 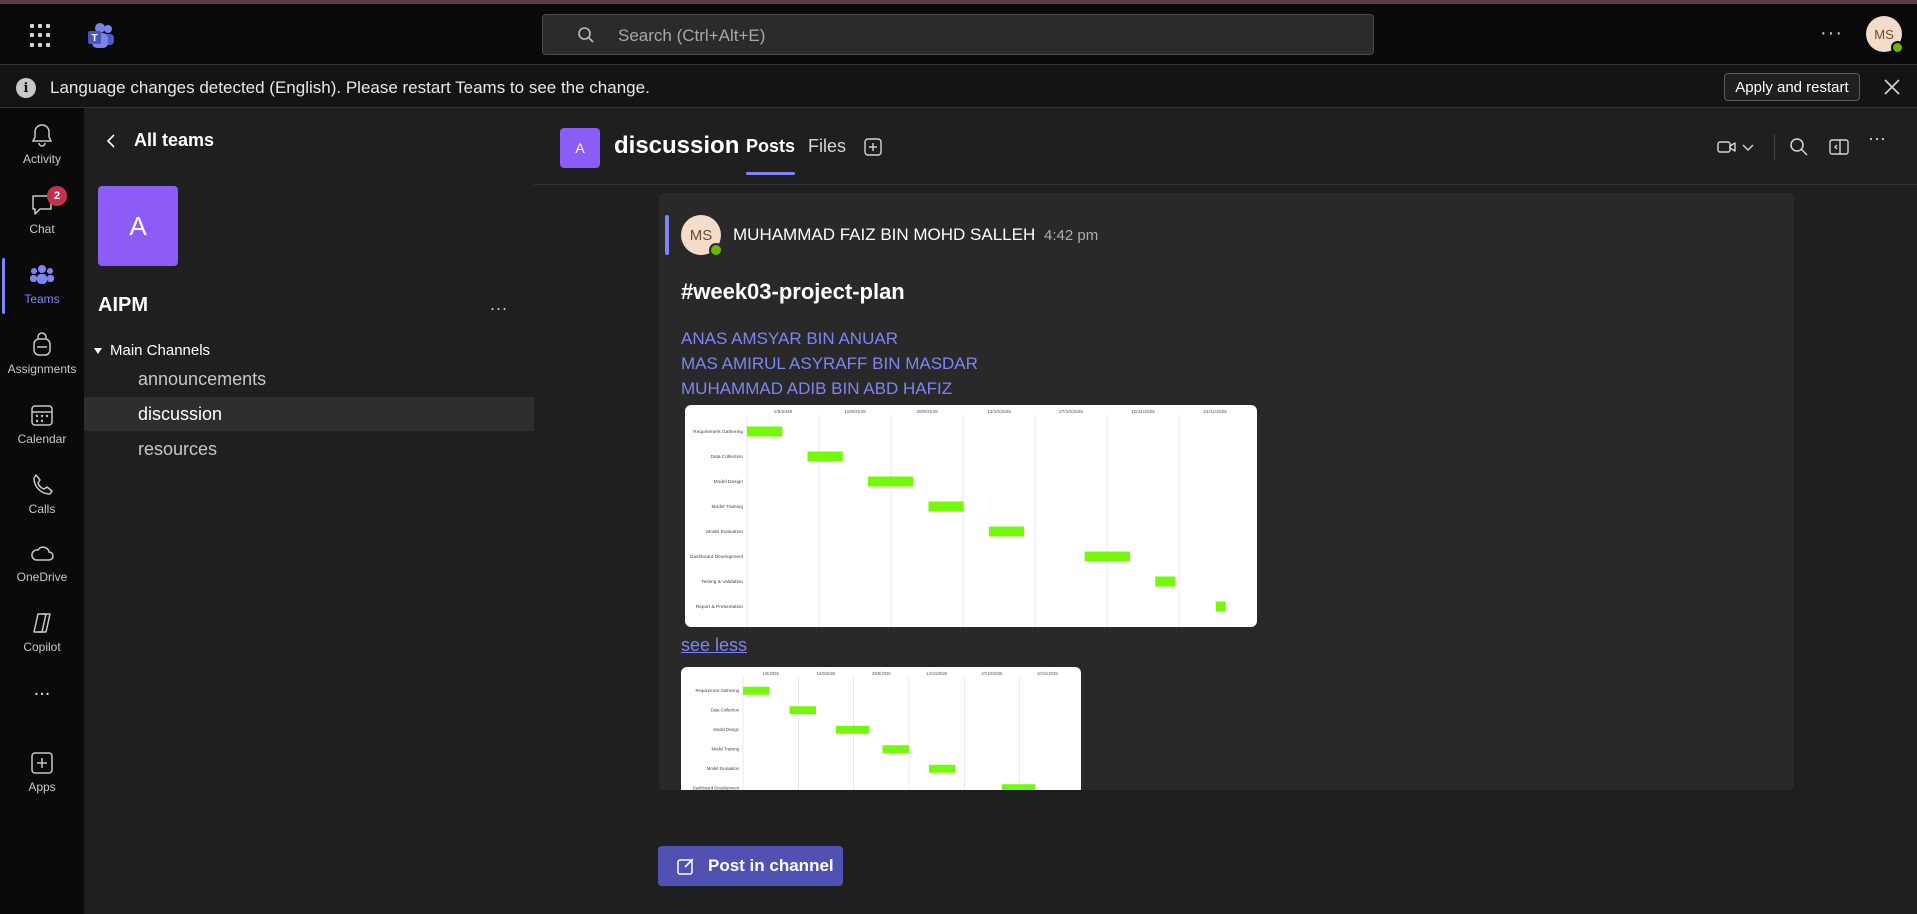 I want to click on rail-item-activity: Activity, so click(x=42, y=144).